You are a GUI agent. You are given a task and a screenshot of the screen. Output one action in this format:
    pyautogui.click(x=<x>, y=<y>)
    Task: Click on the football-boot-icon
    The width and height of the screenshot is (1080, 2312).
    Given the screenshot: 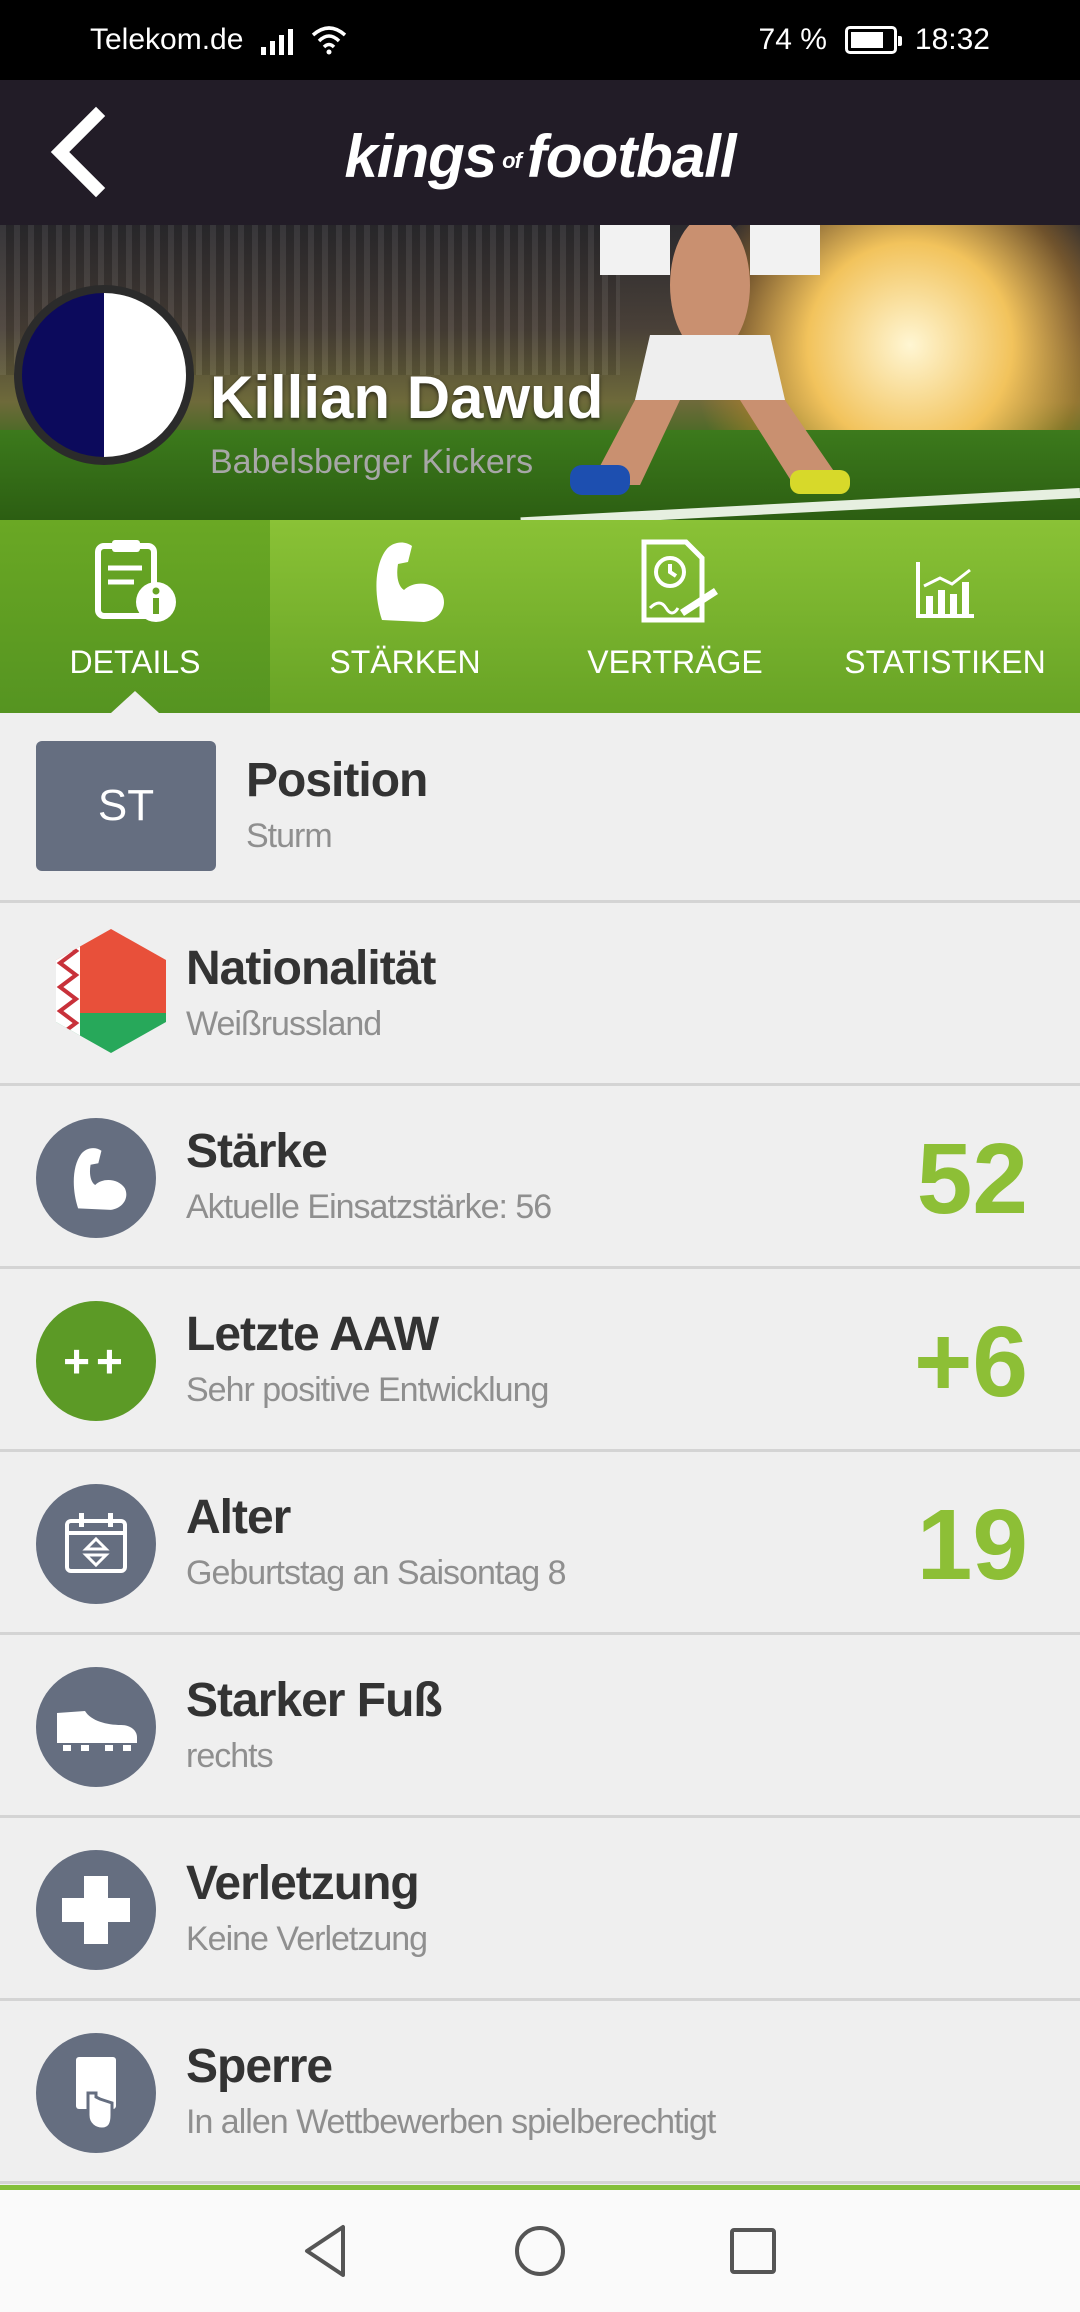 What is the action you would take?
    pyautogui.click(x=97, y=1731)
    